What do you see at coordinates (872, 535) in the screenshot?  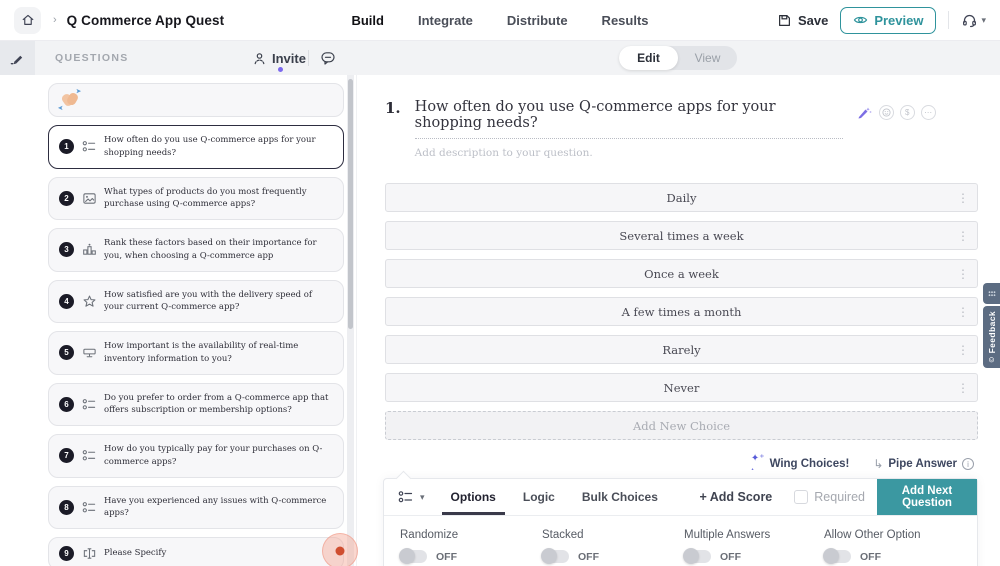 I see `allow-other-option-label: Allow Other Option` at bounding box center [872, 535].